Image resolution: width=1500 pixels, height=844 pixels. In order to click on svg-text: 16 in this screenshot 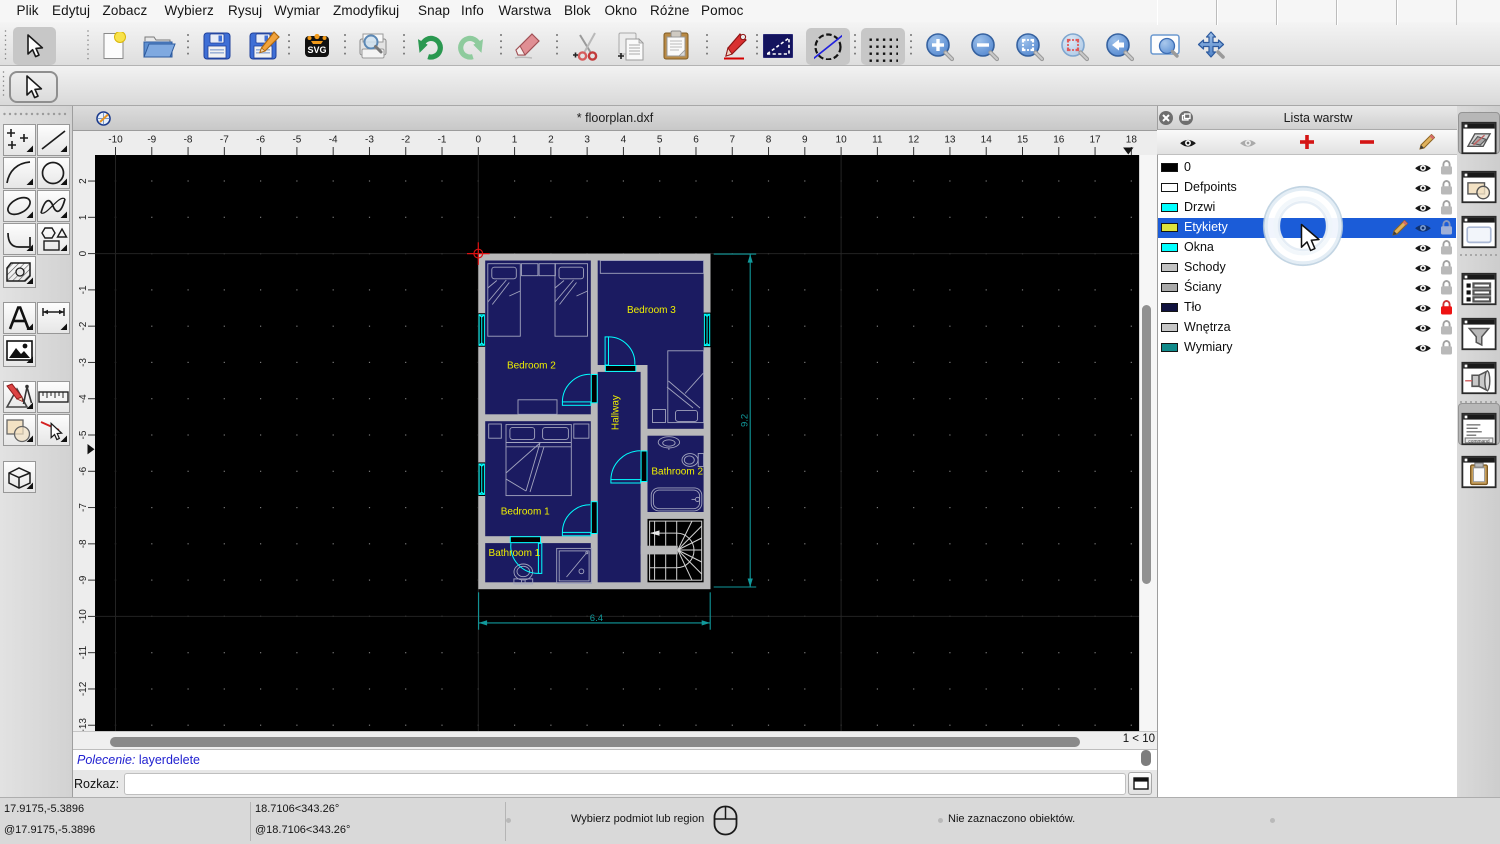, I will do `click(1059, 140)`.